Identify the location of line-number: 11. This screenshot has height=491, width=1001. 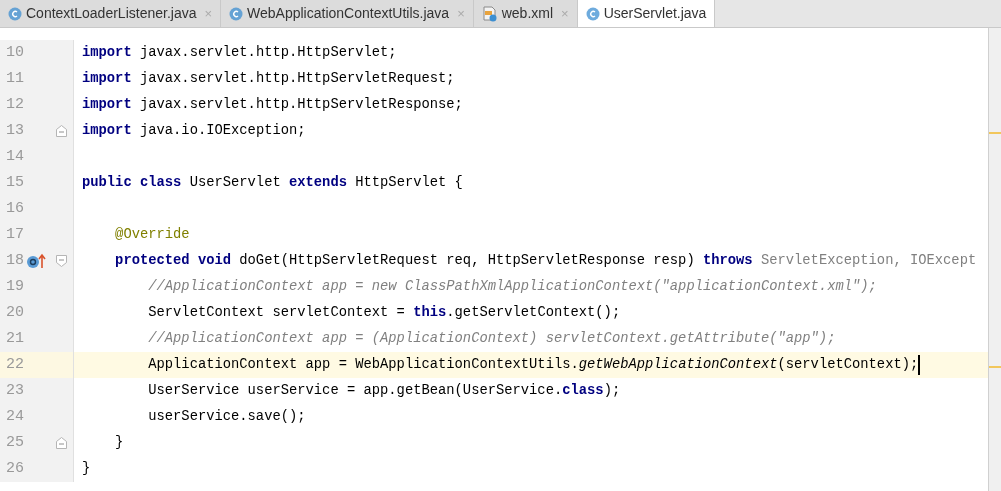
(15, 78).